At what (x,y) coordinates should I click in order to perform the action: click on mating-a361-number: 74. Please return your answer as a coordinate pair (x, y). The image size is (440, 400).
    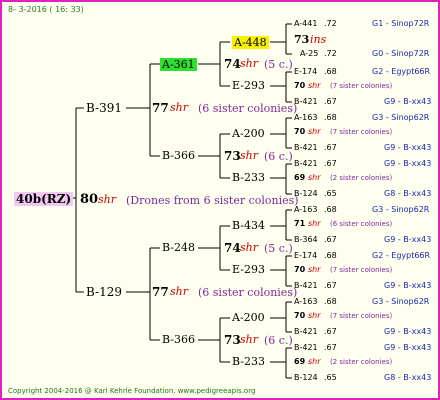
    Looking at the image, I should click on (232, 64).